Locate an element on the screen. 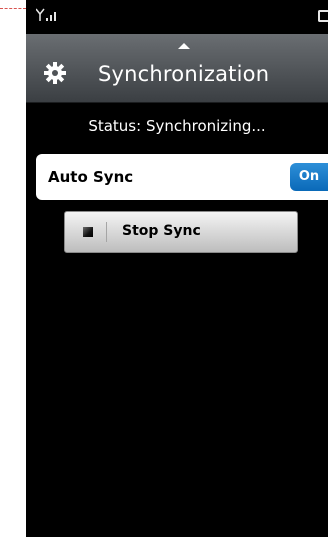 The image size is (328, 537). stop-sync-button: Stop Sync is located at coordinates (181, 232).